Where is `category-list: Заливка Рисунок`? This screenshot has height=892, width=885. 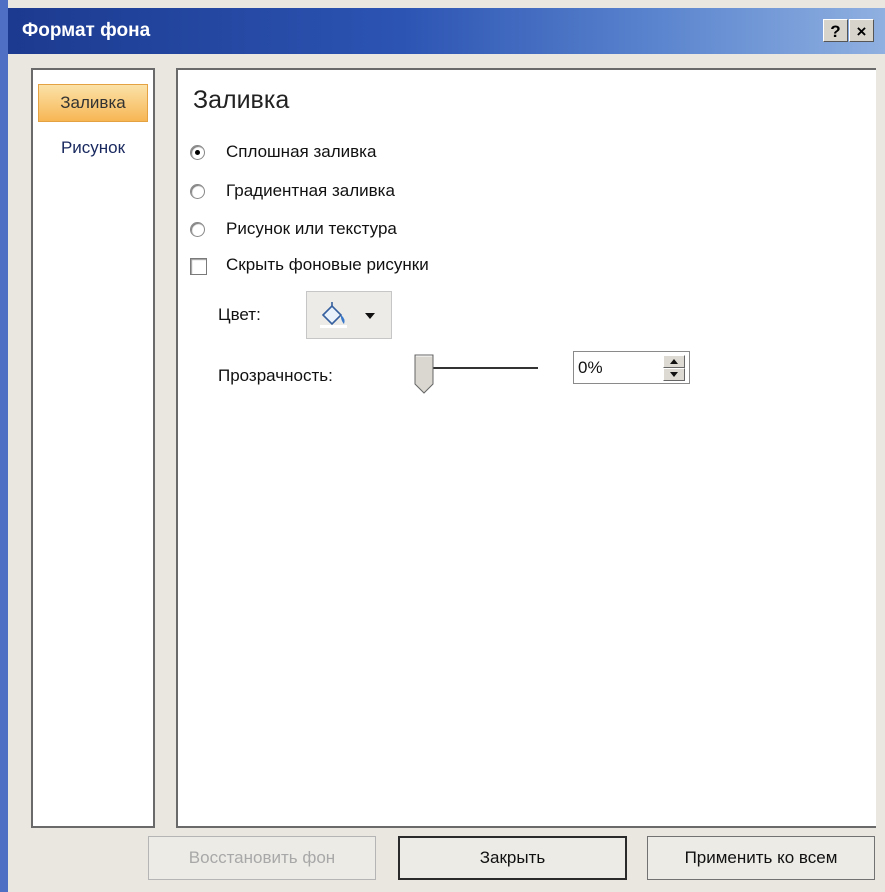 category-list: Заливка Рисунок is located at coordinates (93, 448).